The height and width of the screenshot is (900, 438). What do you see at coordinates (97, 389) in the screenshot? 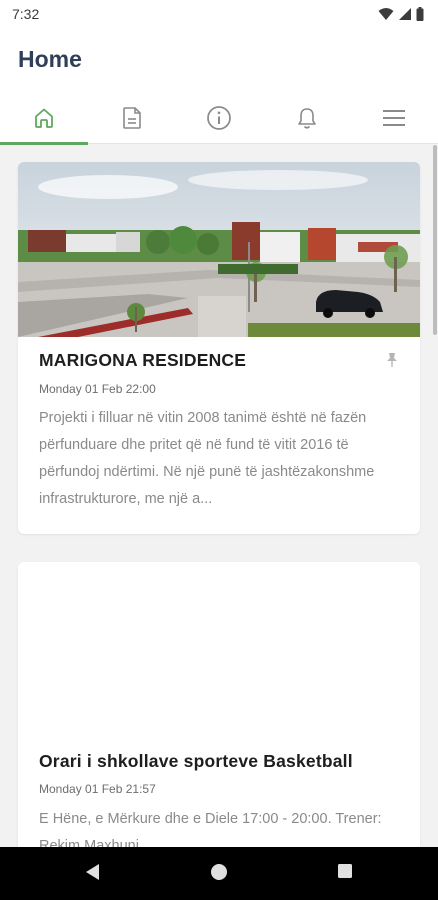
I see `post-date: Monday 01 Feb 22:00` at bounding box center [97, 389].